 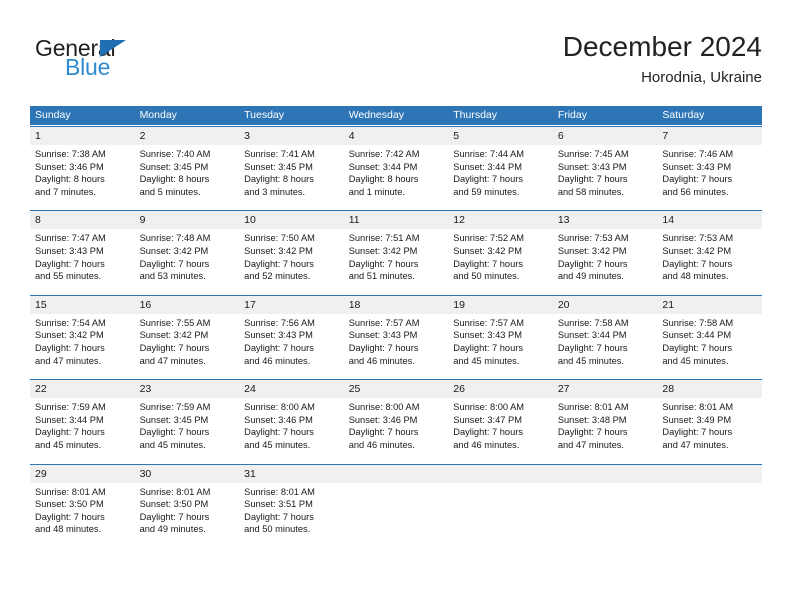 What do you see at coordinates (279, 322) in the screenshot?
I see `sunrise-time: Sunrise: 7:56 AM` at bounding box center [279, 322].